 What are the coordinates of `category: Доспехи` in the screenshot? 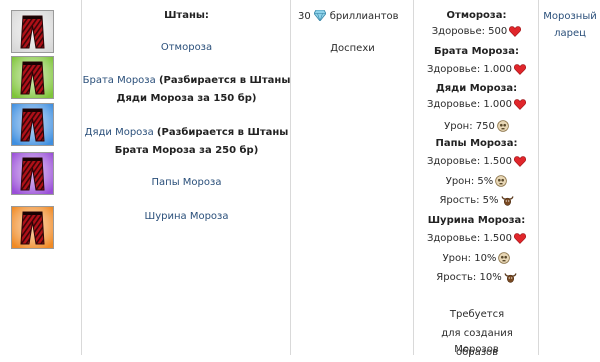 It's located at (352, 48).